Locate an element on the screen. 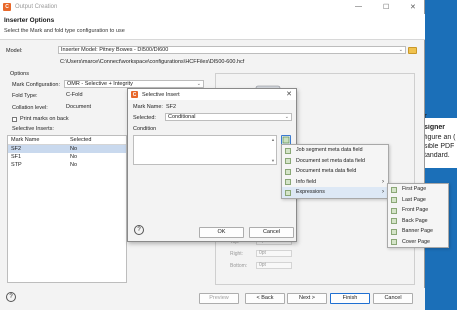 The height and width of the screenshot is (310, 457). next-button: Next > is located at coordinates (307, 298).